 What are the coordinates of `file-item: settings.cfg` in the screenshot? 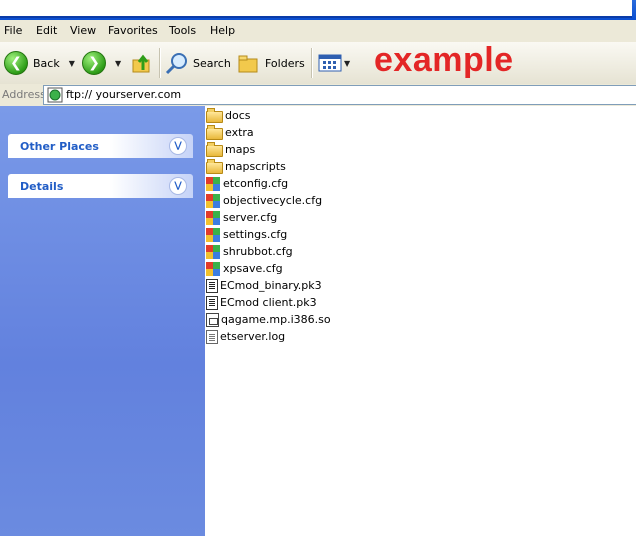 It's located at (246, 234).